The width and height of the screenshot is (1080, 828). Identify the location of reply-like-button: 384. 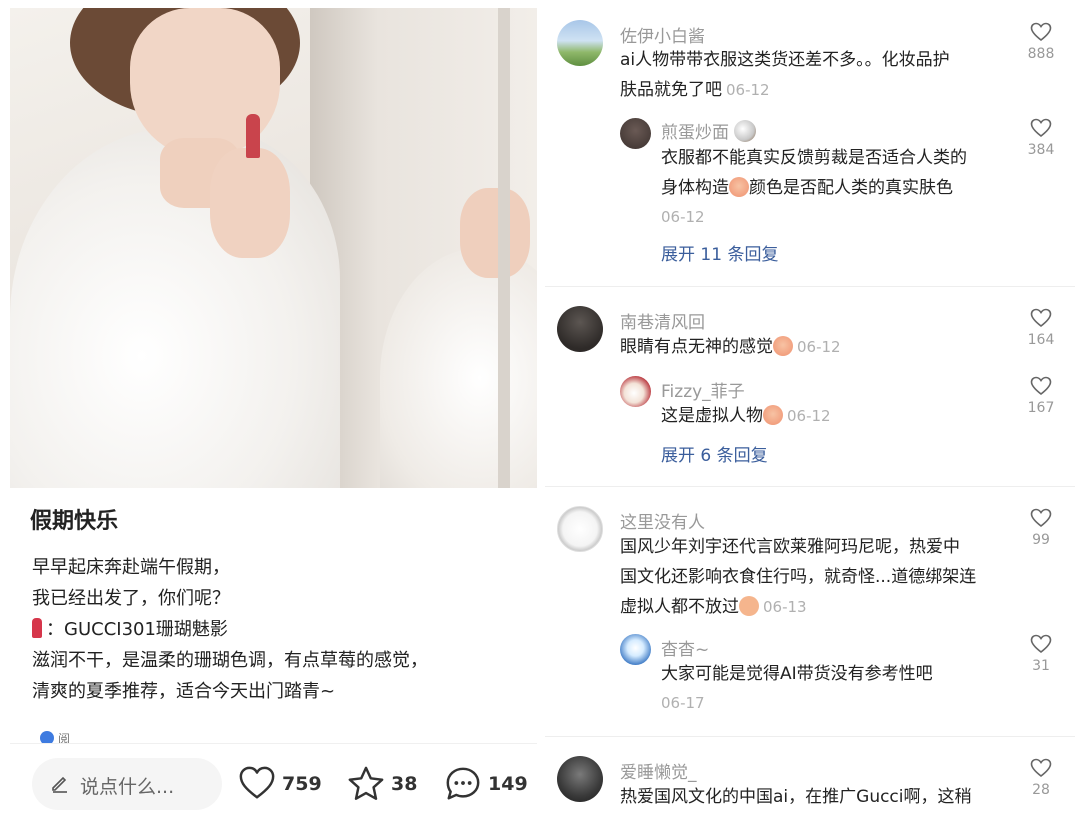
(1041, 138).